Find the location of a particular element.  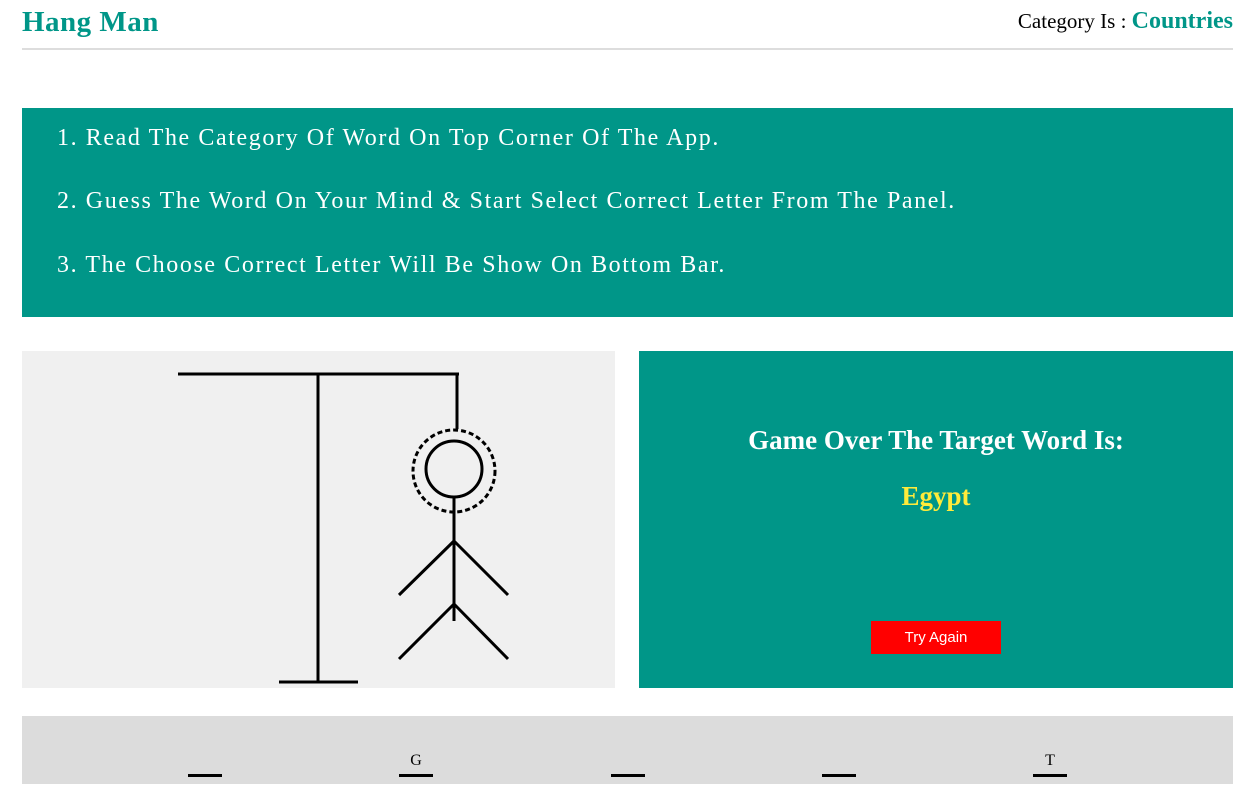

figure-head is located at coordinates (454, 469).